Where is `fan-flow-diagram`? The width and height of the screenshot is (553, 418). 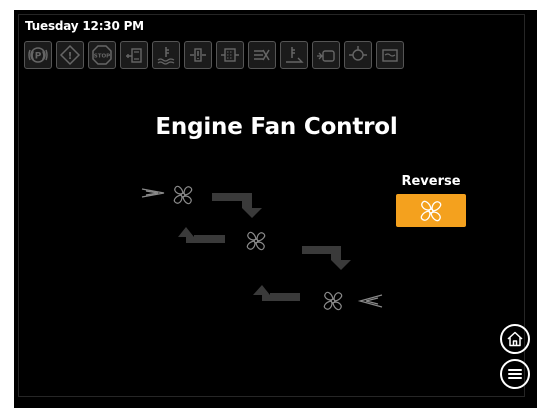 fan-flow-diagram is located at coordinates (262, 248).